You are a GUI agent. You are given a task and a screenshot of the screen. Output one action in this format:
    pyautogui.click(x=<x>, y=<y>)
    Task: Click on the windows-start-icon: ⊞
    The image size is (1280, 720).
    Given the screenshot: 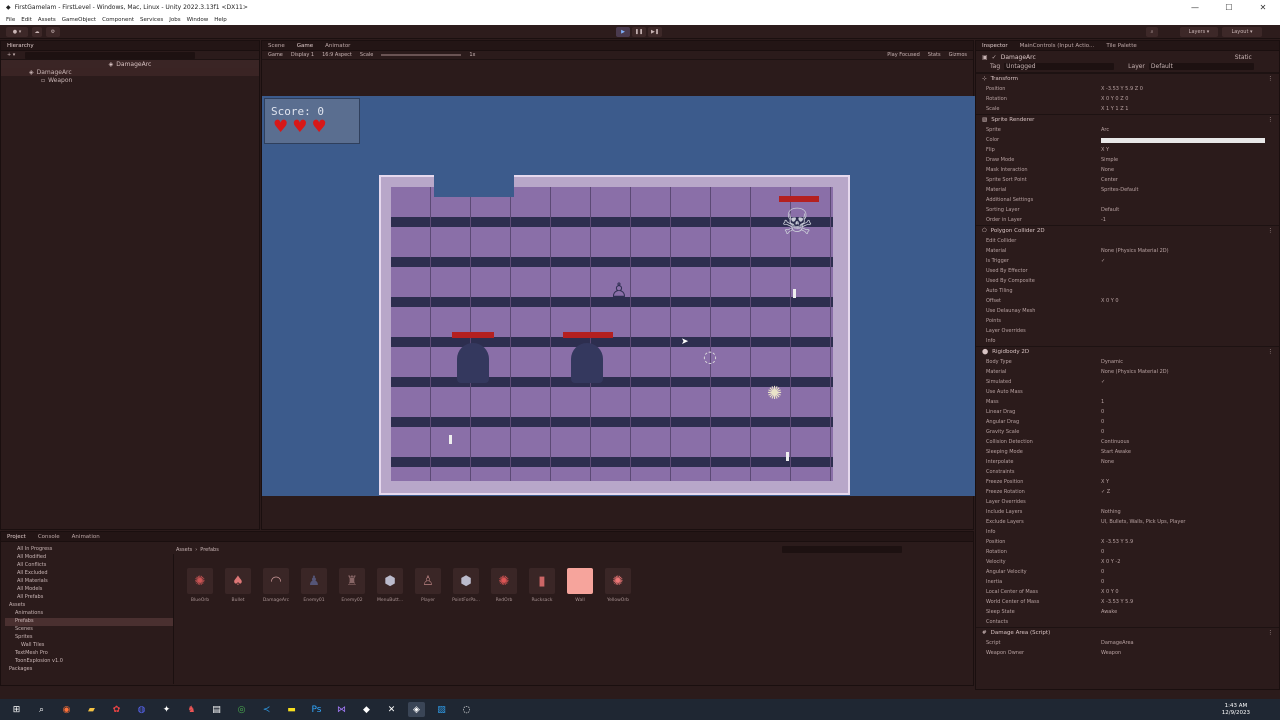 What is the action you would take?
    pyautogui.click(x=16, y=709)
    